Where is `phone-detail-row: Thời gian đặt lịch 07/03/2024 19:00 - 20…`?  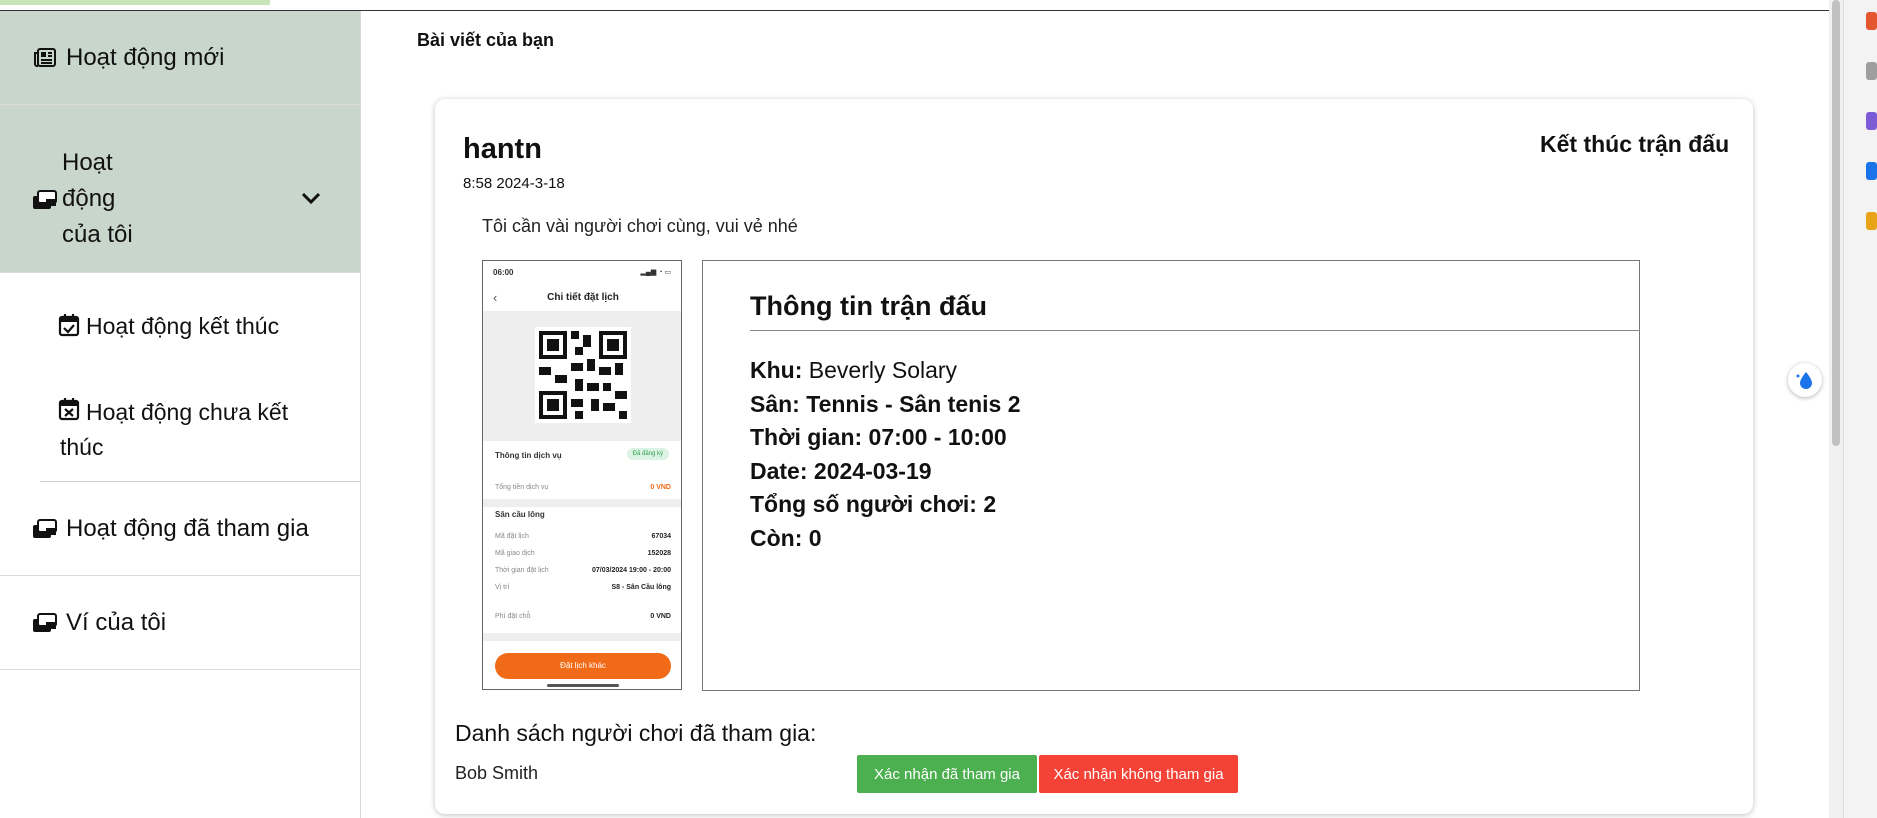
phone-detail-row: Thời gian đặt lịch 07/03/2024 19:00 - 20… is located at coordinates (583, 570).